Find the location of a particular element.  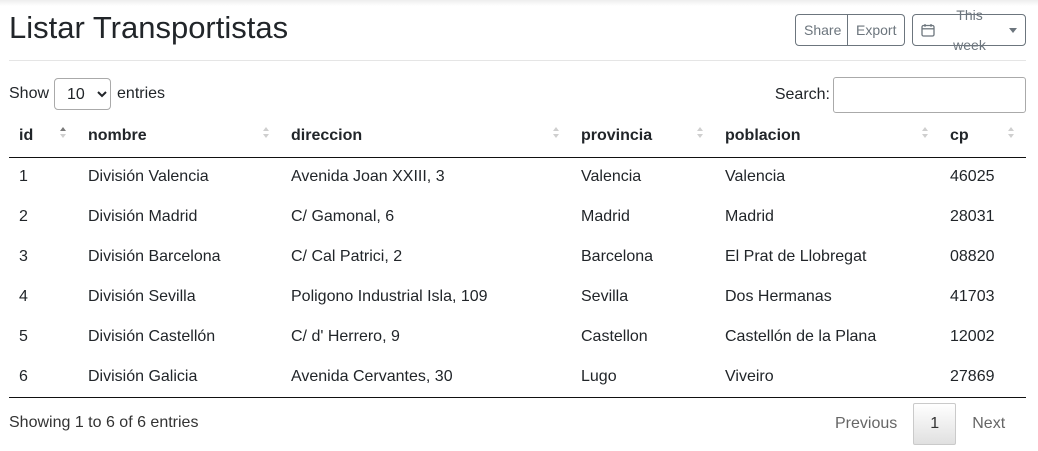

cell-direccion: C/ Cal Patrici, 2 is located at coordinates (347, 256).